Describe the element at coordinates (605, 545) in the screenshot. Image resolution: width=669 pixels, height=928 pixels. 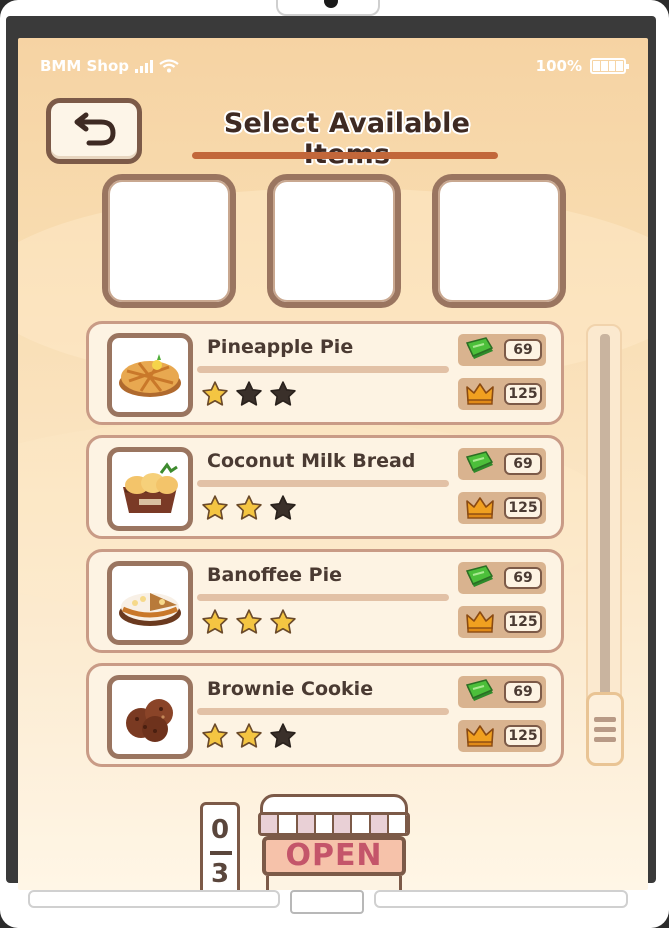
I see `scrollbar` at that location.